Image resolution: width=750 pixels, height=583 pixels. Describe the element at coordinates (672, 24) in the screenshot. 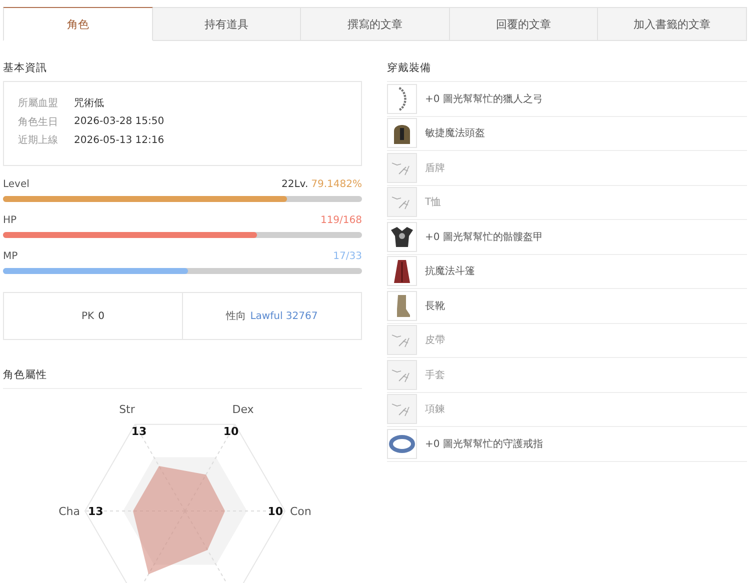

I see `tab: 加入書籤的文章` at that location.